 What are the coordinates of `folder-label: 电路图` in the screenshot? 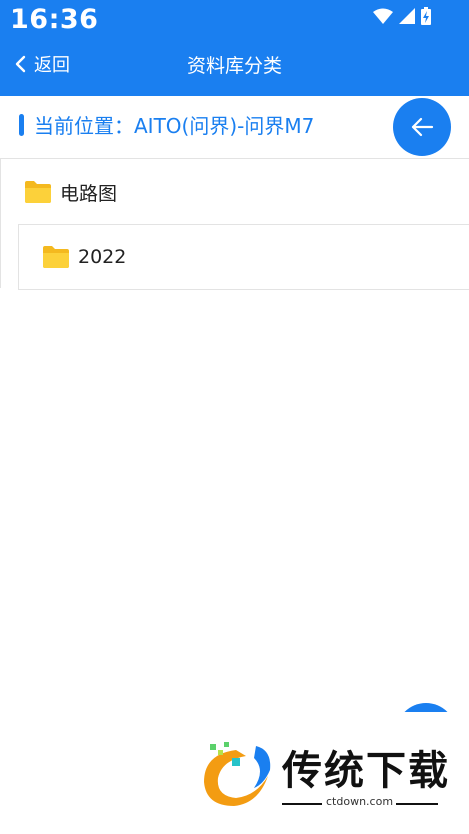 It's located at (89, 193).